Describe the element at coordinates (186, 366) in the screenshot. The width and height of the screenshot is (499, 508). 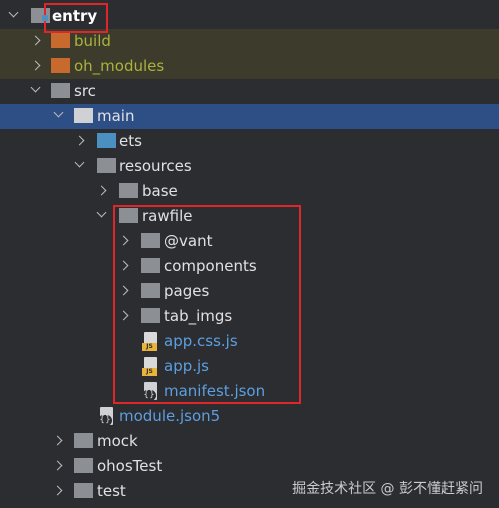
I see `tree-item-label: app.js` at that location.